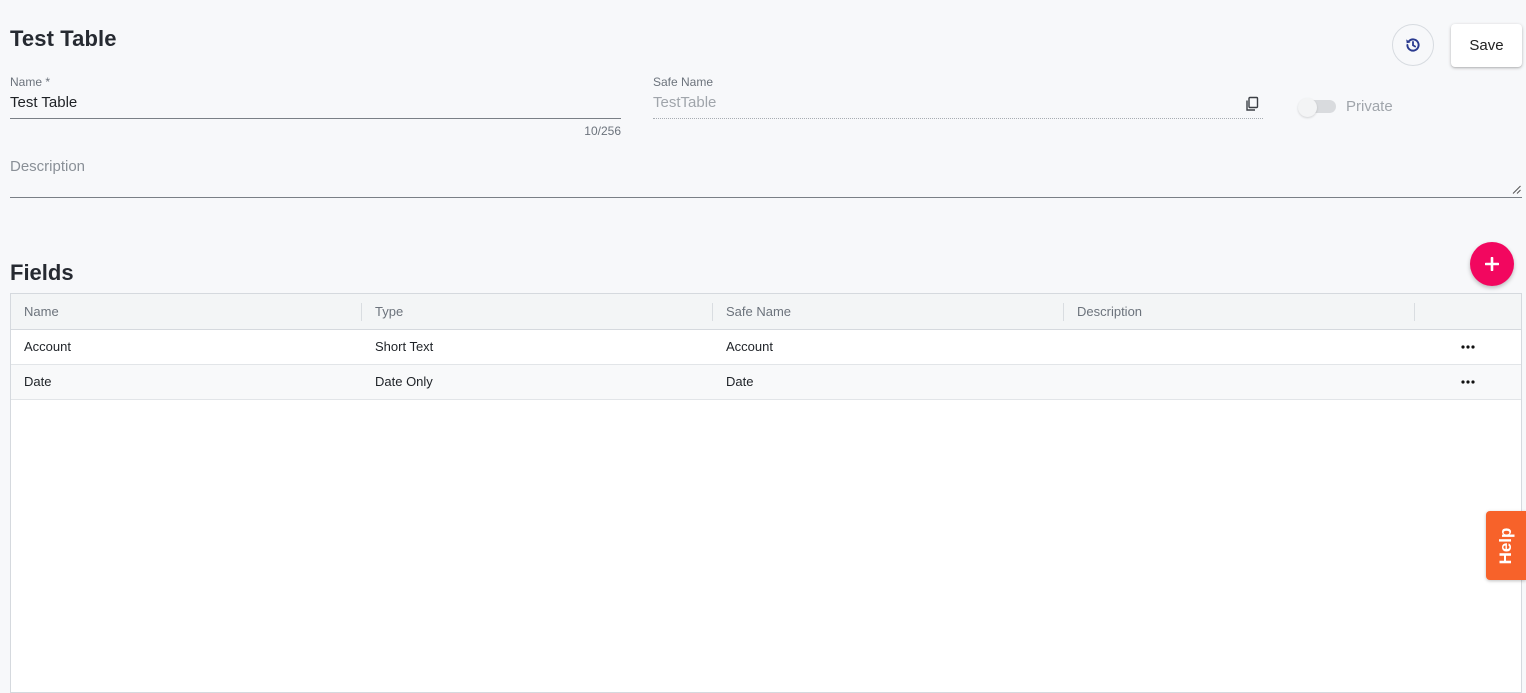  What do you see at coordinates (602, 131) in the screenshot?
I see `name-char-counter: 10/256` at bounding box center [602, 131].